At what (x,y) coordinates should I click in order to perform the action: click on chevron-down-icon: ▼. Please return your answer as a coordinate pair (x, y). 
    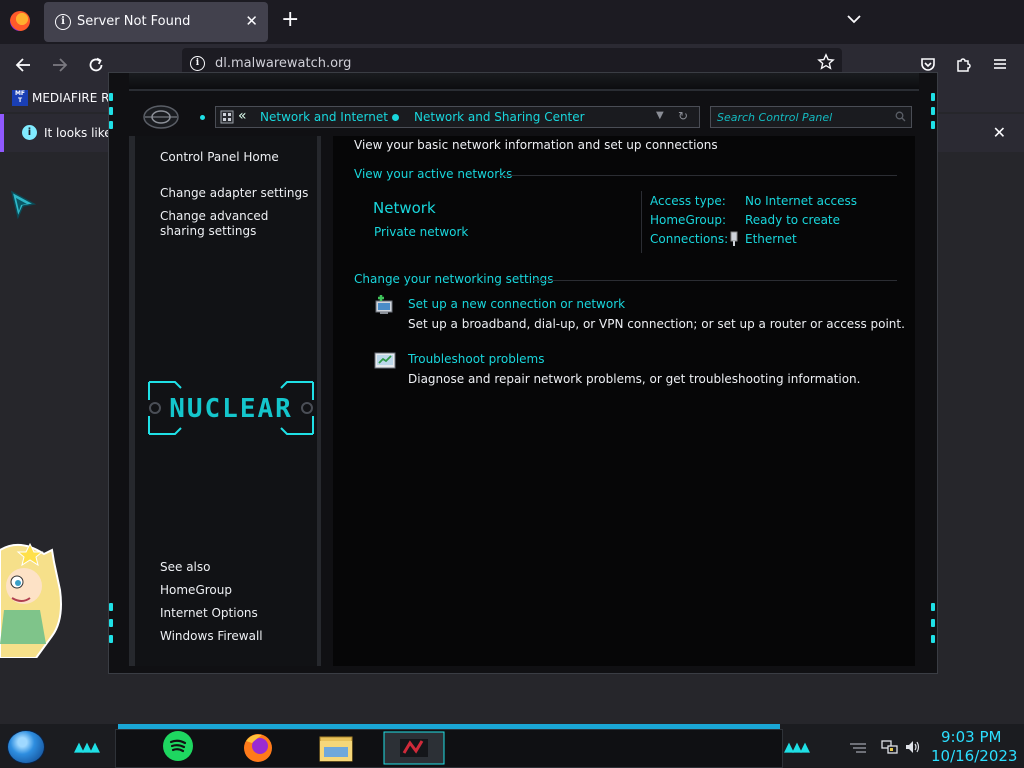
    Looking at the image, I should click on (660, 115).